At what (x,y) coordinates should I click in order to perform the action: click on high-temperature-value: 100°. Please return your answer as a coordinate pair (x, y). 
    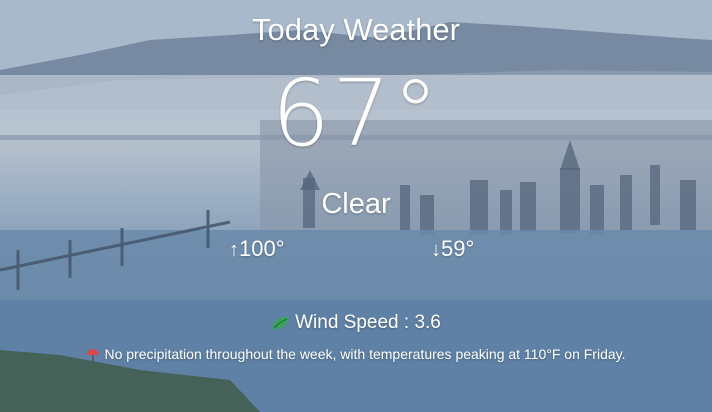
    Looking at the image, I should click on (262, 248).